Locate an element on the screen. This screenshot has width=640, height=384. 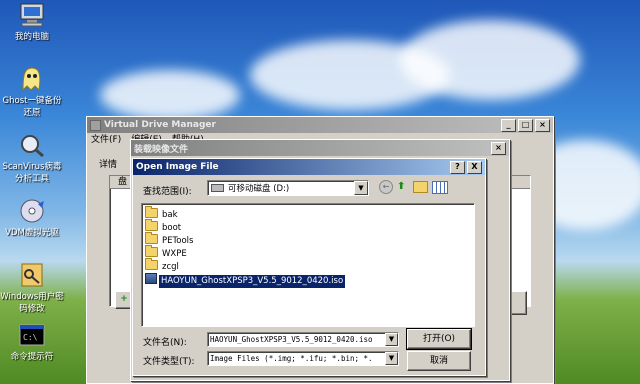
toolbar: ← ⬆ is located at coordinates (413, 187).